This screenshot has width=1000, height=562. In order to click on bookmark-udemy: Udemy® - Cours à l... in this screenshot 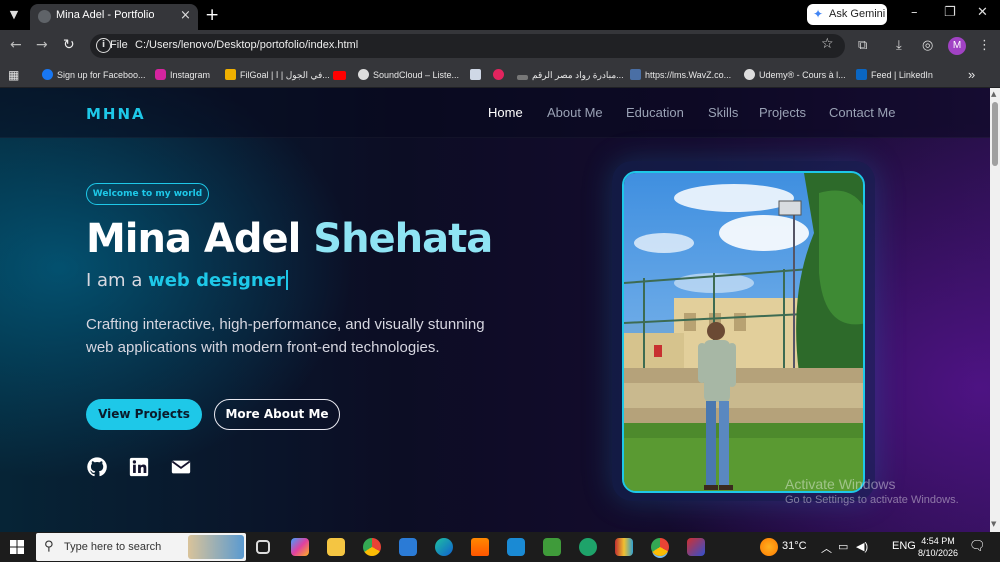, I will do `click(795, 75)`.